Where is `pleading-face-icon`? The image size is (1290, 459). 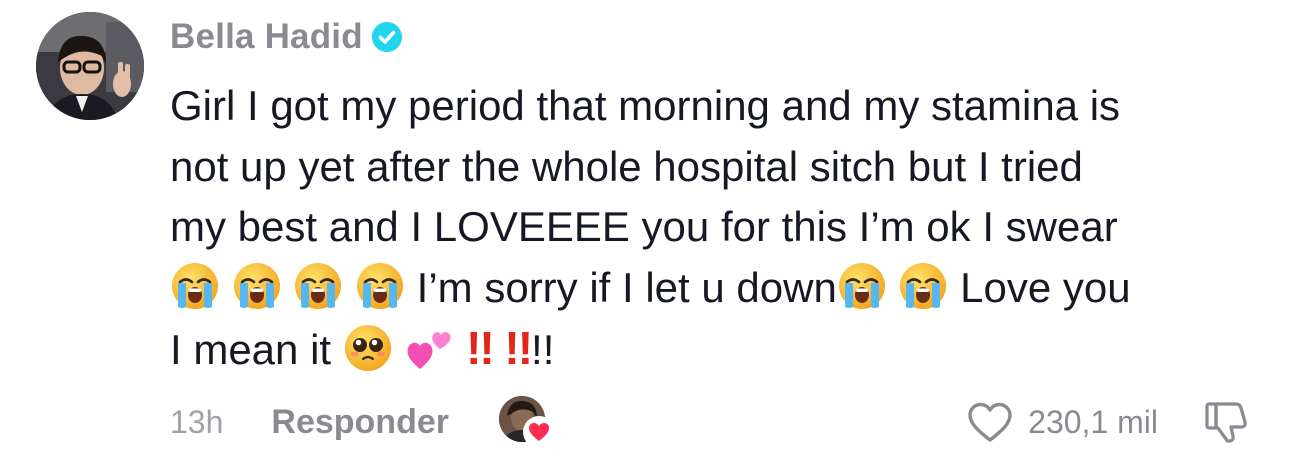
pleading-face-icon is located at coordinates (368, 348).